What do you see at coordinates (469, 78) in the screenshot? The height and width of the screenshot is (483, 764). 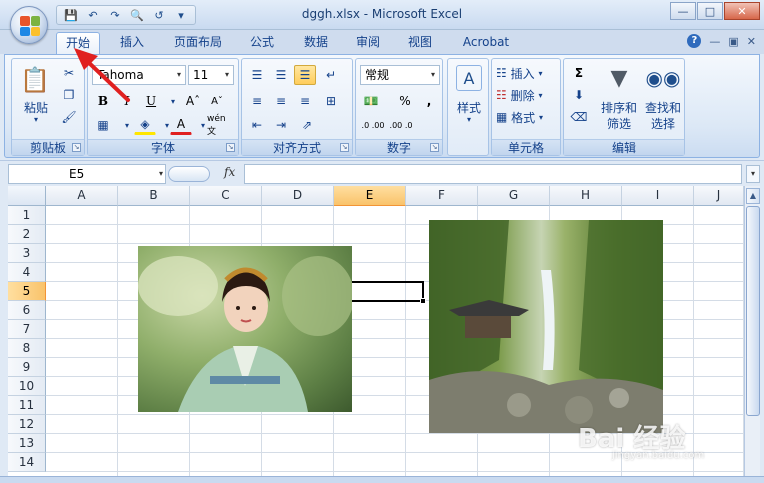 I see `styles-icon: A` at bounding box center [469, 78].